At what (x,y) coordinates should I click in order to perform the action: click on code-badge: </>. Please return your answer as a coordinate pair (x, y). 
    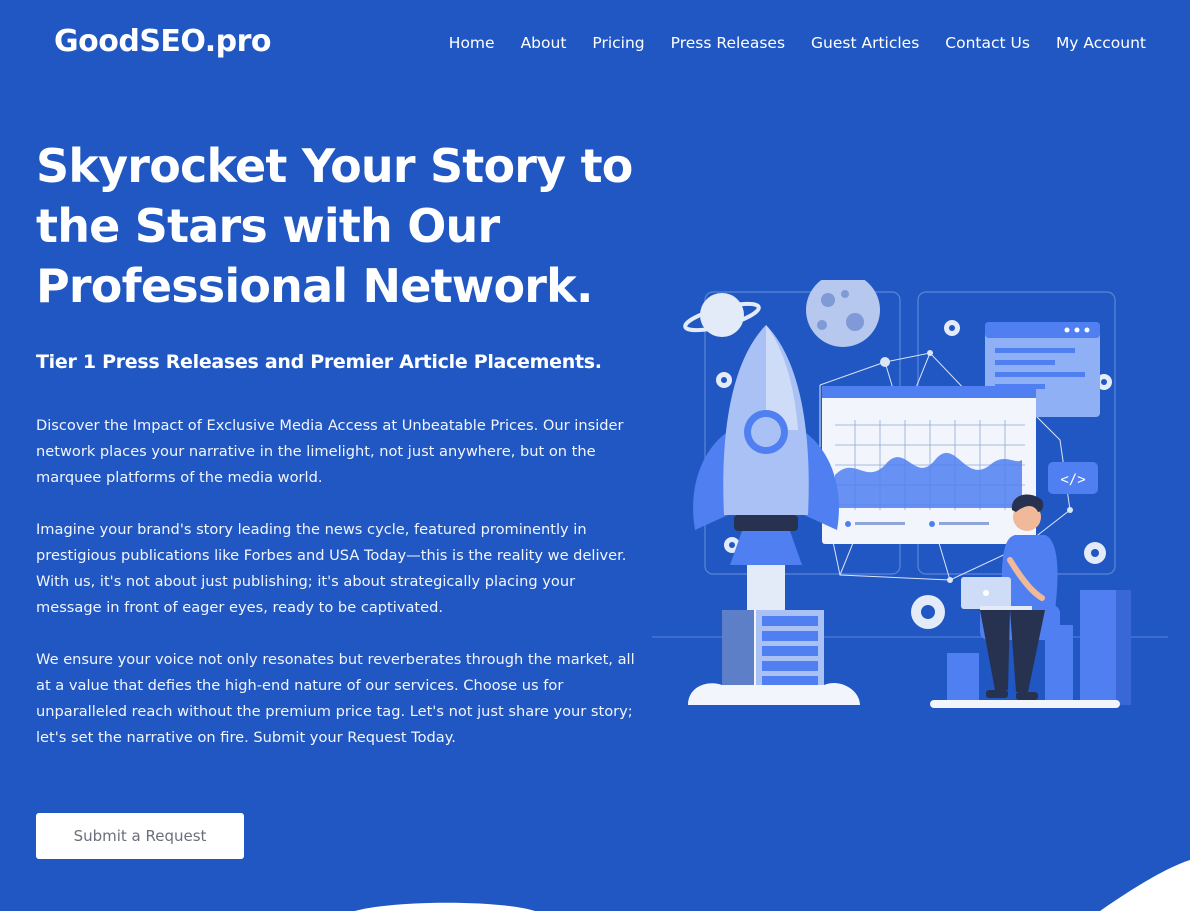
    Looking at the image, I should click on (1073, 478).